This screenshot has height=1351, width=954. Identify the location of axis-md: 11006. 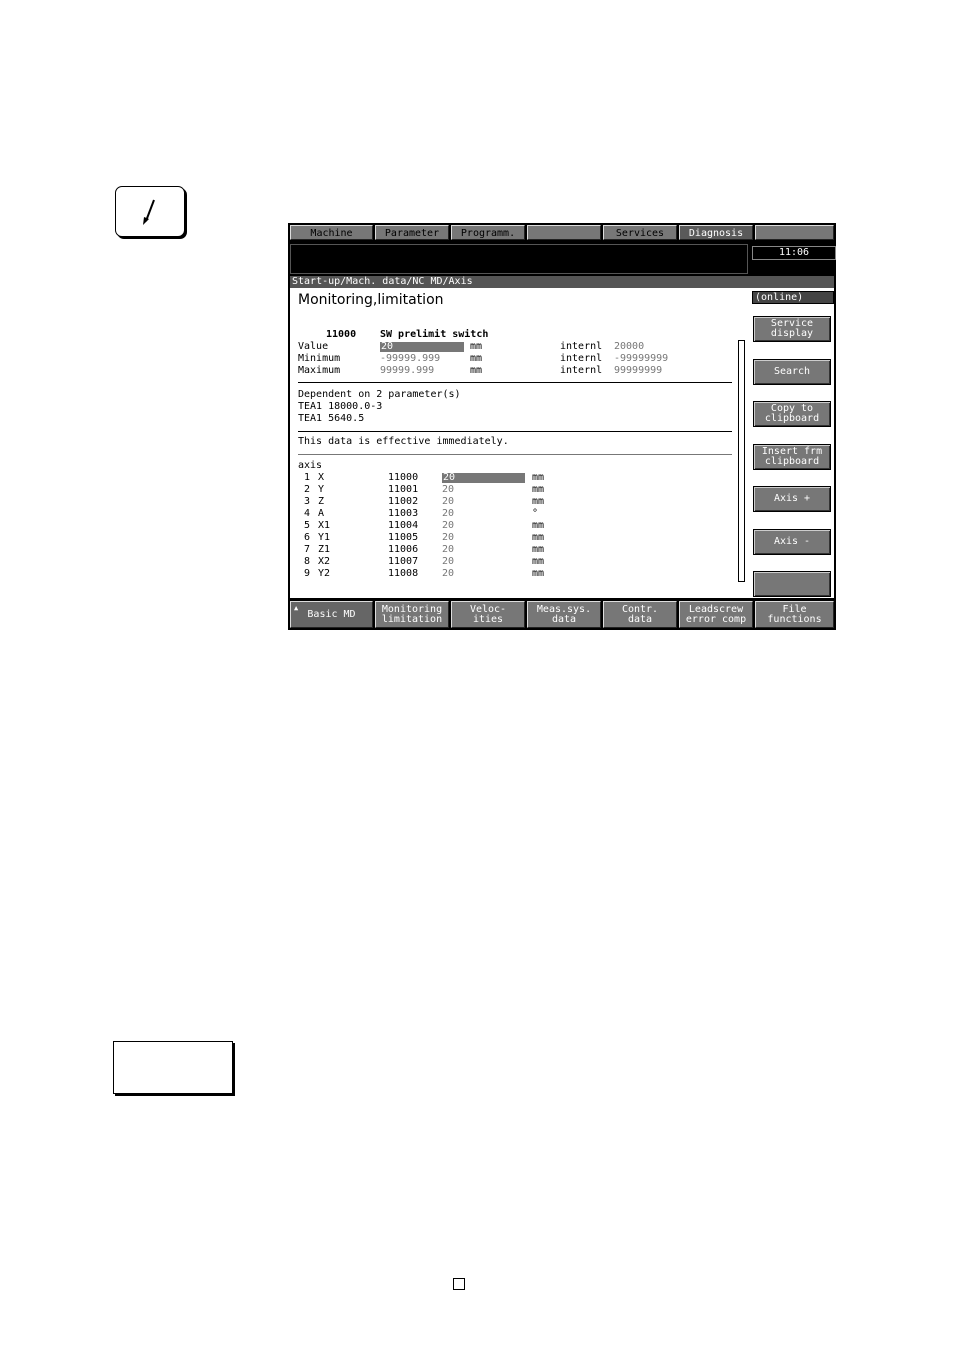
(403, 549).